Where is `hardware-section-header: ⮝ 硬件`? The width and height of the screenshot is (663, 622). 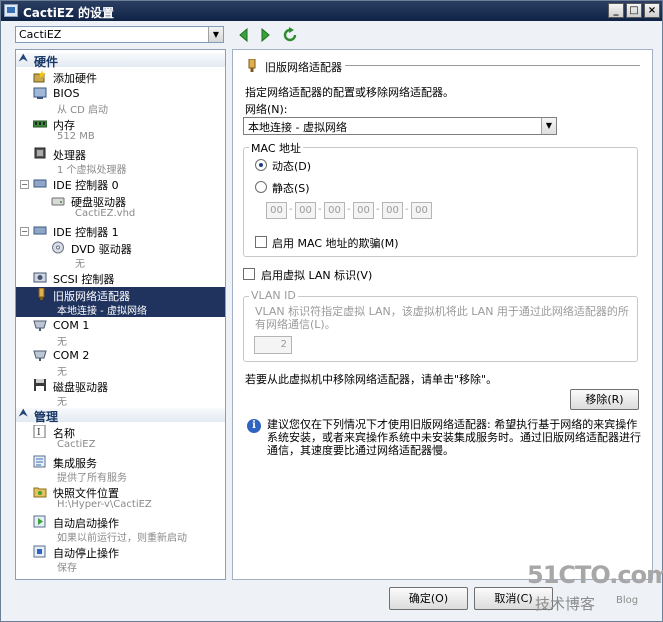 hardware-section-header: ⮝ 硬件 is located at coordinates (120, 61).